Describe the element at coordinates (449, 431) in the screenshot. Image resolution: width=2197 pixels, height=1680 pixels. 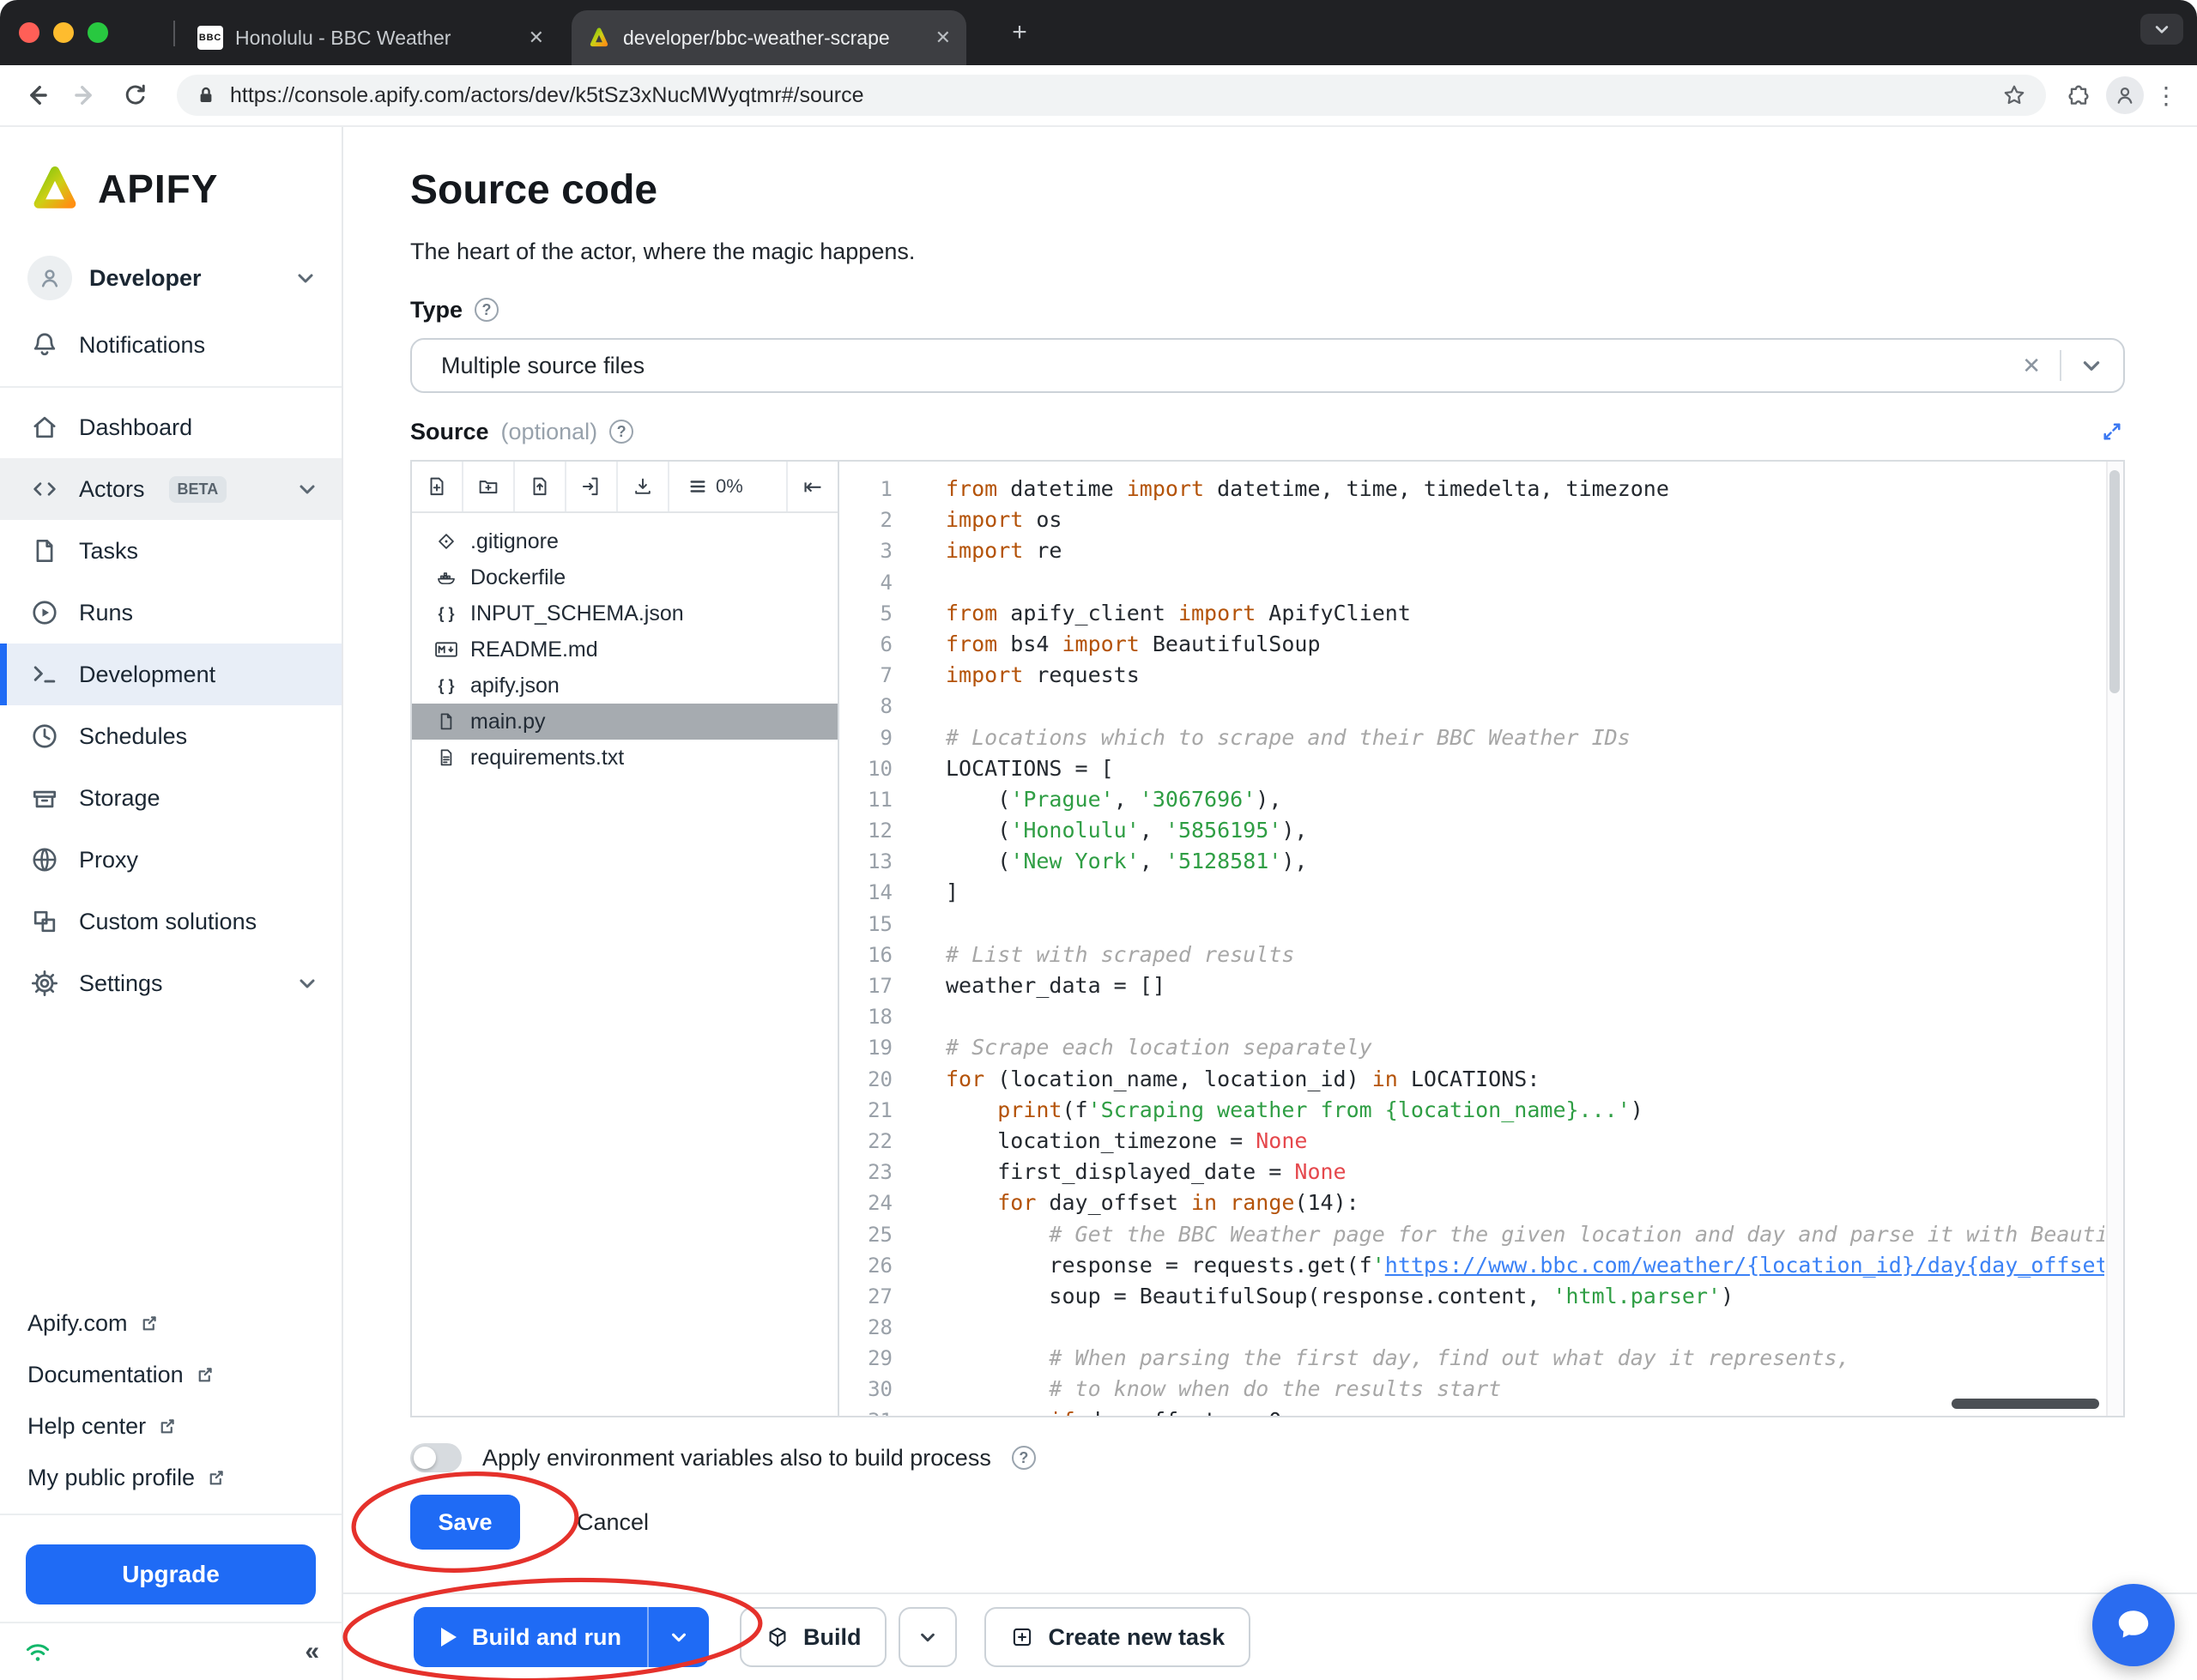
I see `source-label: Source` at that location.